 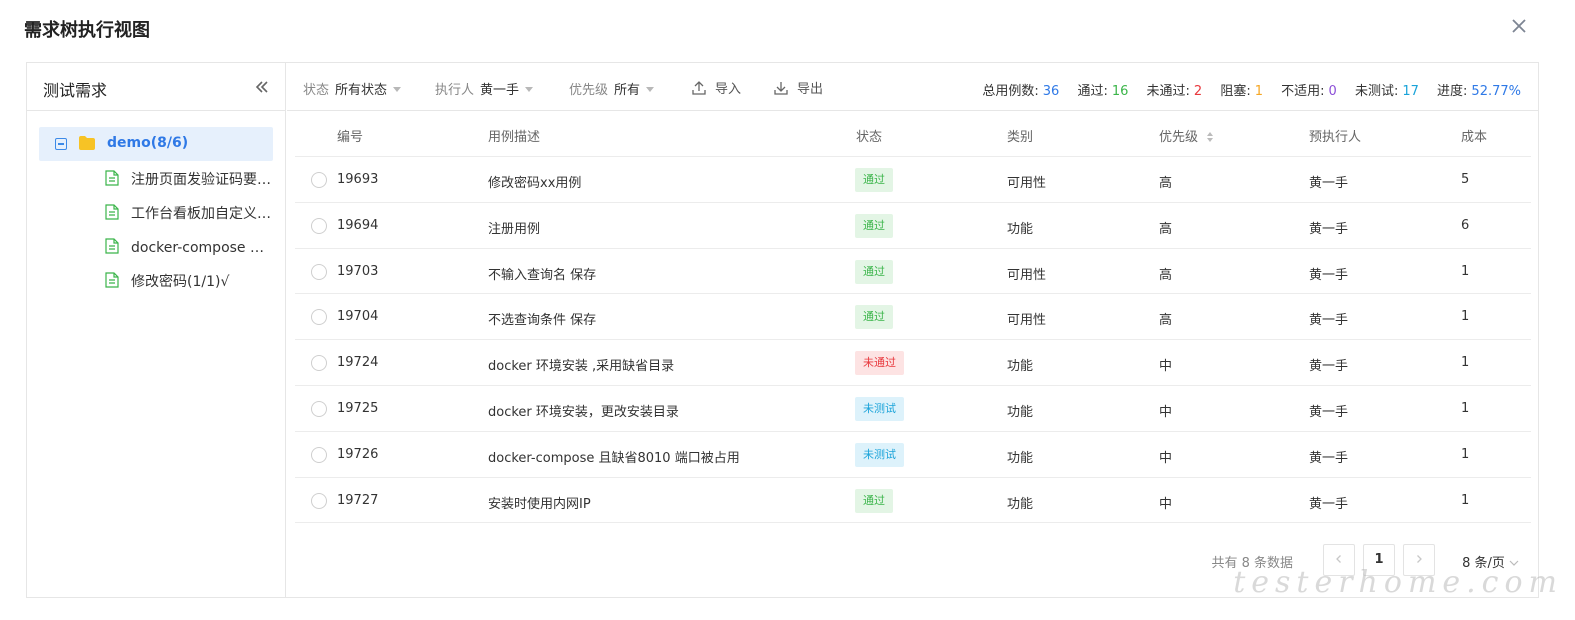 I want to click on table-row: 19724 docker 环境安装 ,采用缺省目录 未通过 功能 中 黄一手 1, so click(x=913, y=363).